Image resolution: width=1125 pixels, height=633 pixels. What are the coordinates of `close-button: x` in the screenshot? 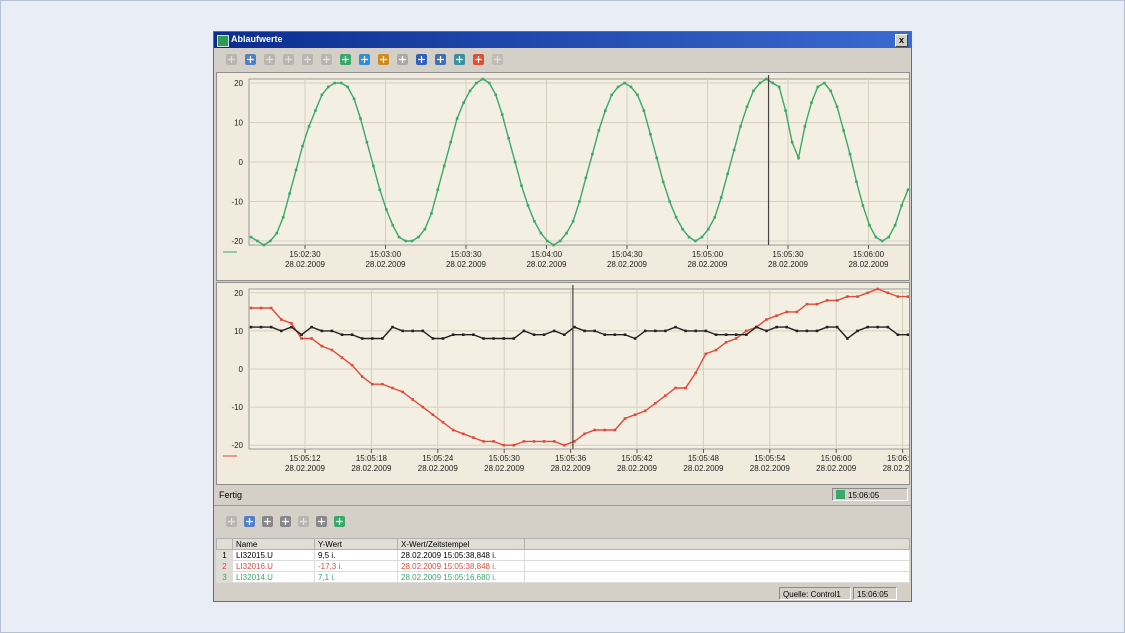 It's located at (901, 40).